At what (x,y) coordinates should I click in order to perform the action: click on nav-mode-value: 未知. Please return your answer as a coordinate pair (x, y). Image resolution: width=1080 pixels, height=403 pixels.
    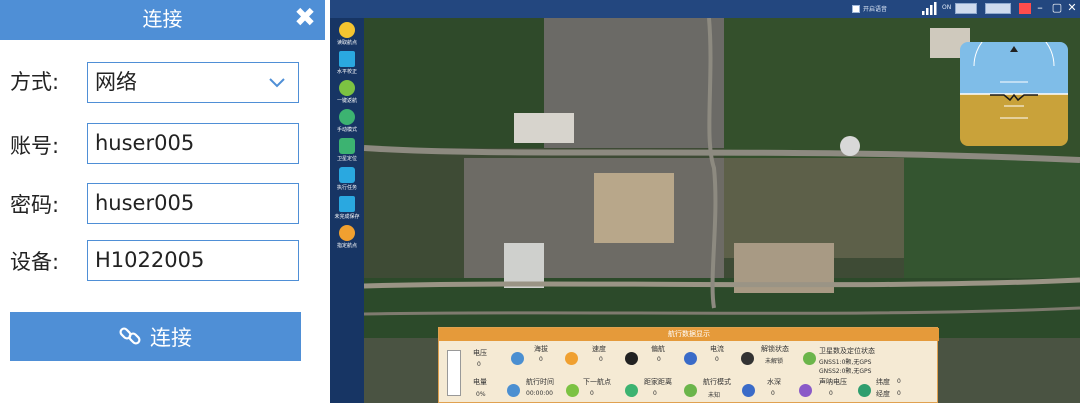
    Looking at the image, I should click on (714, 395).